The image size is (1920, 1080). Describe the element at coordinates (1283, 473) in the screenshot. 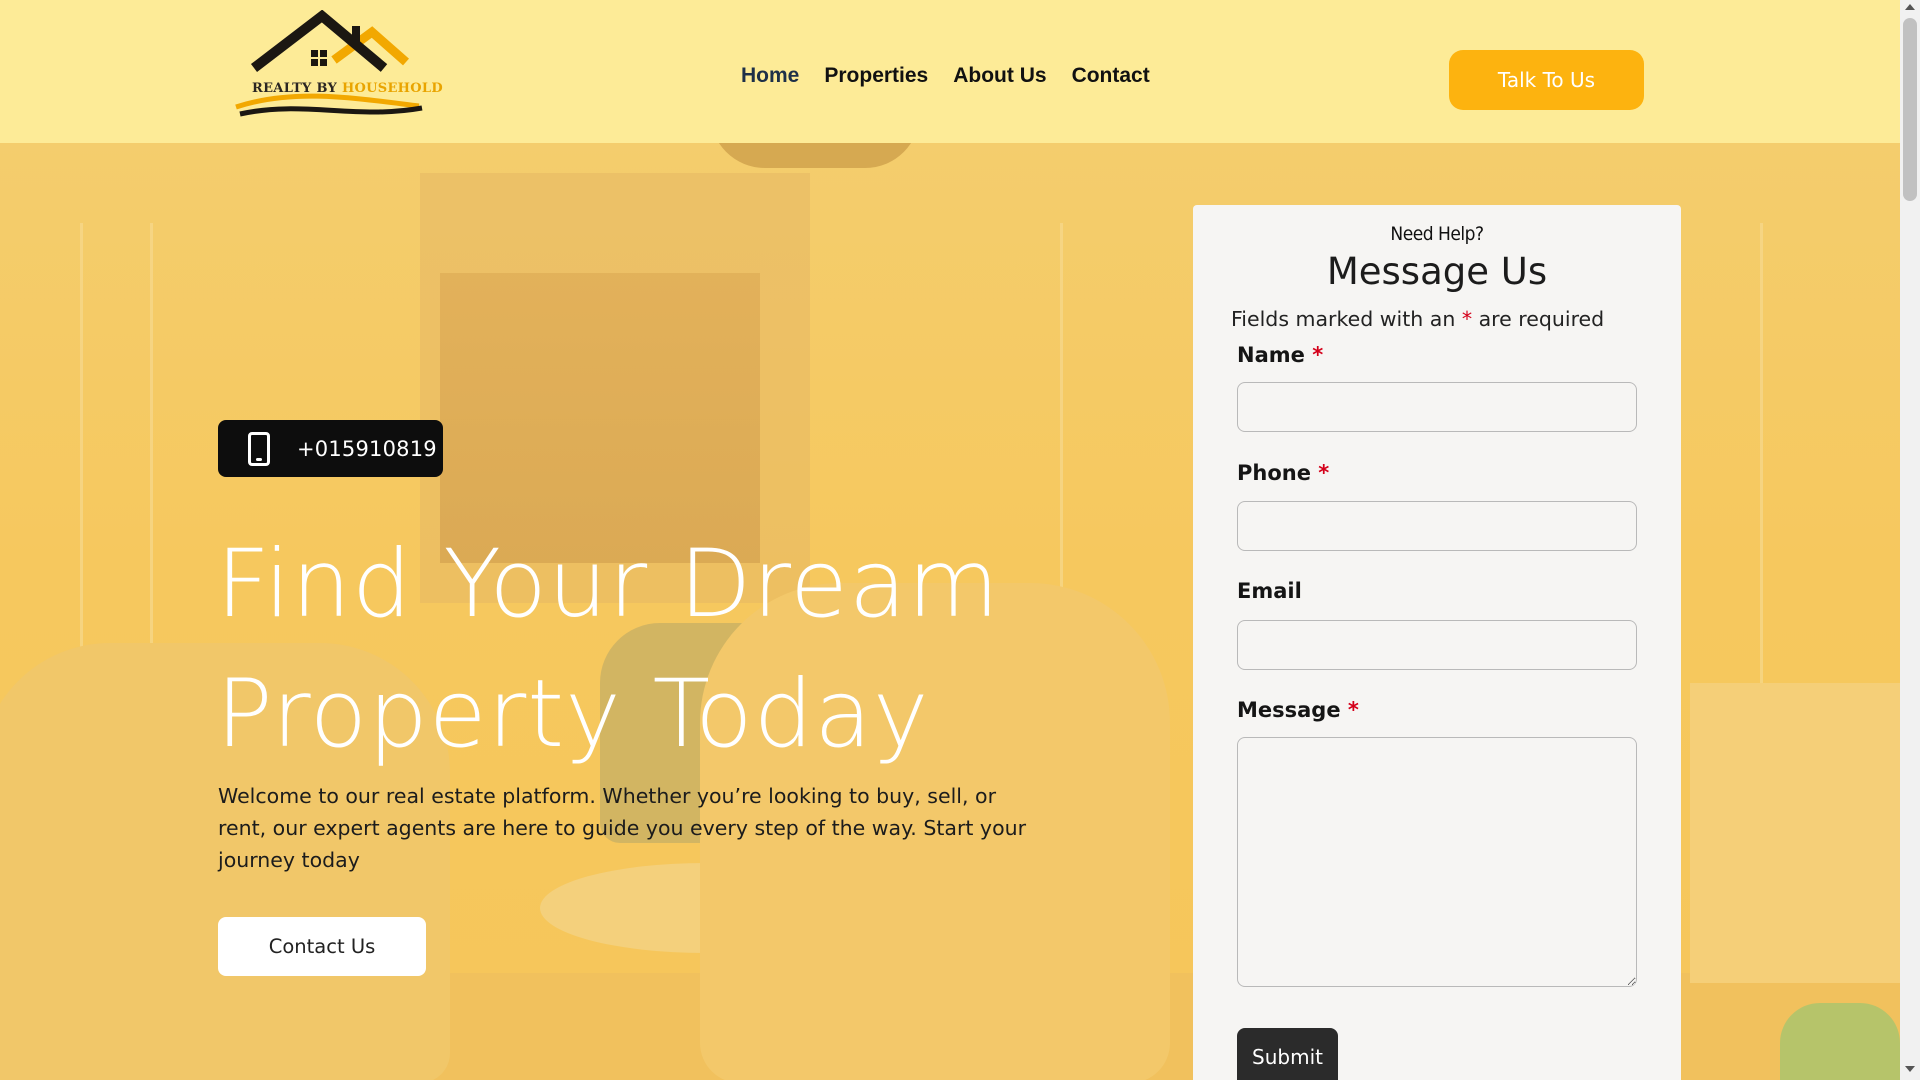

I see `phone-label: Phone *` at that location.